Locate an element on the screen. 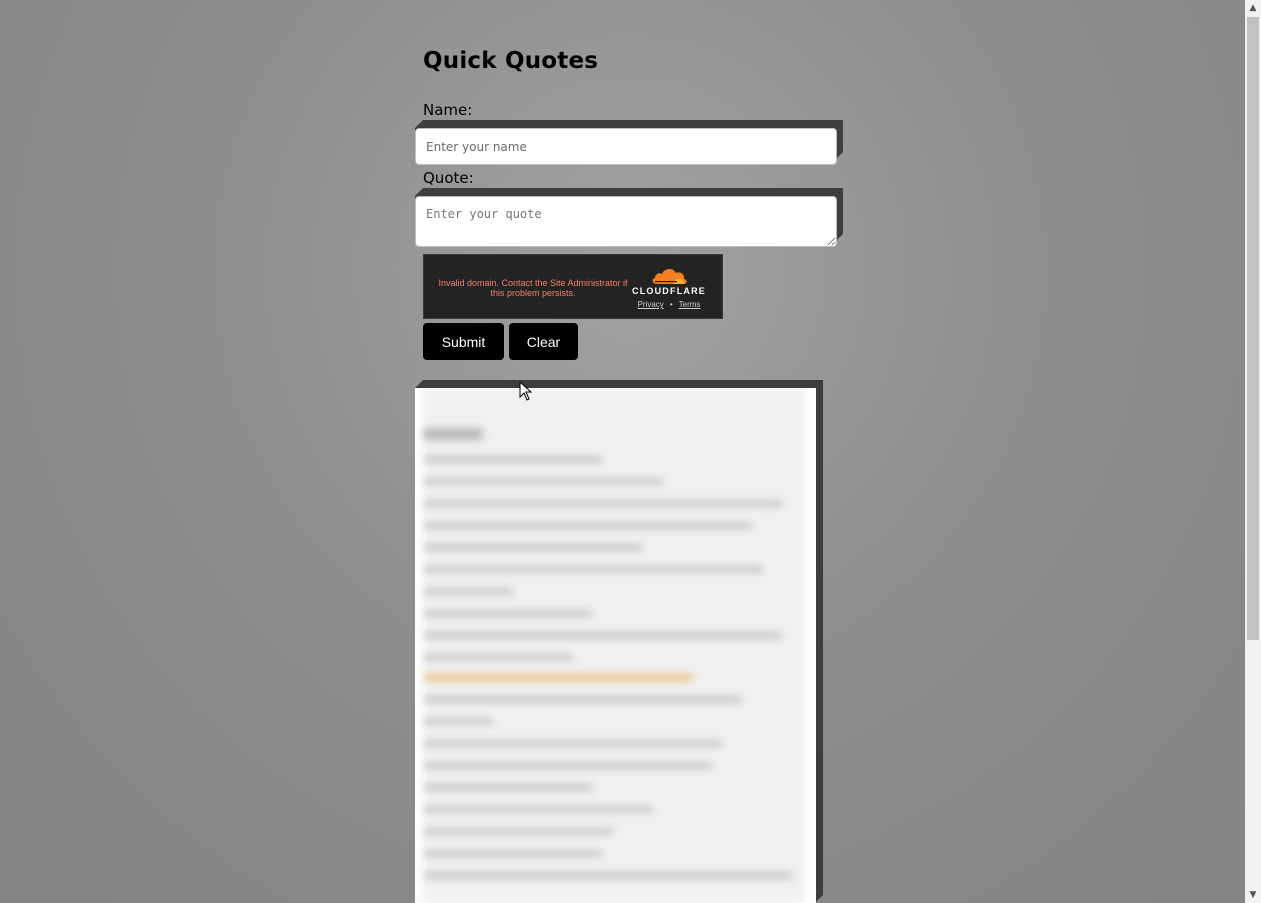 The image size is (1261, 903). blurred-heading is located at coordinates (453, 434).